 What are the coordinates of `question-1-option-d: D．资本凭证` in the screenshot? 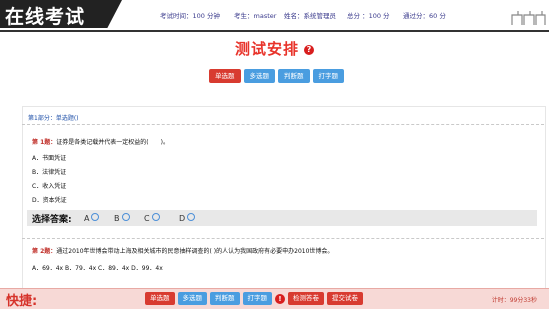 It's located at (49, 200).